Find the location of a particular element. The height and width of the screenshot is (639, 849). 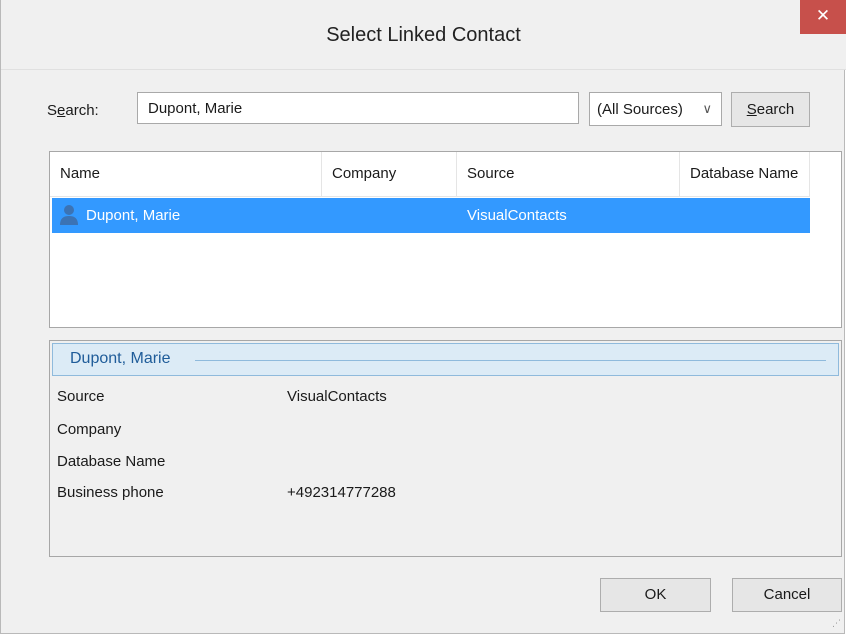

search-input is located at coordinates (358, 108).